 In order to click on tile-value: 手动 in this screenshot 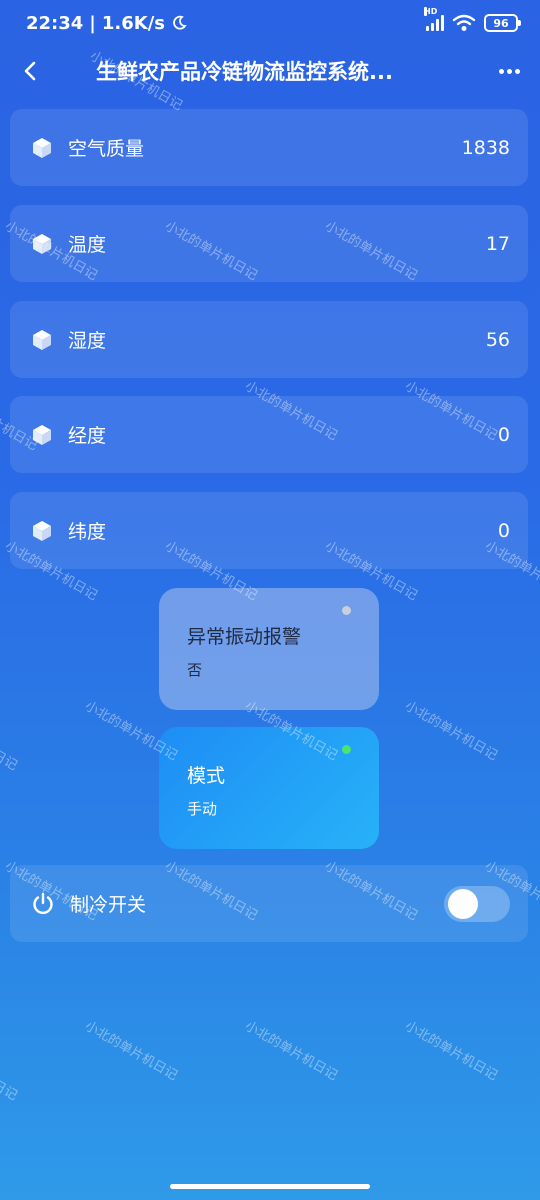, I will do `click(202, 809)`.